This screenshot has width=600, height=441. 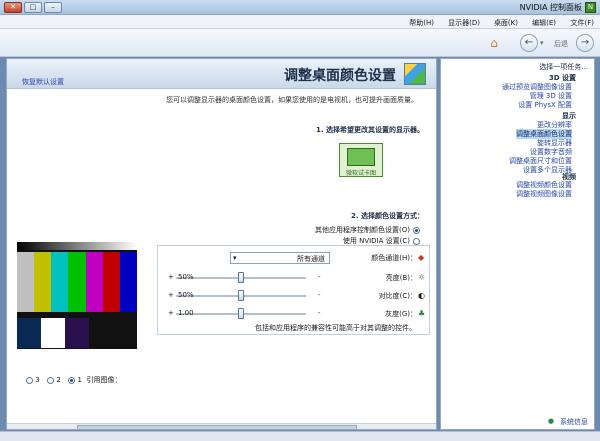 I want to click on ref-label-1: 1, so click(x=80, y=380).